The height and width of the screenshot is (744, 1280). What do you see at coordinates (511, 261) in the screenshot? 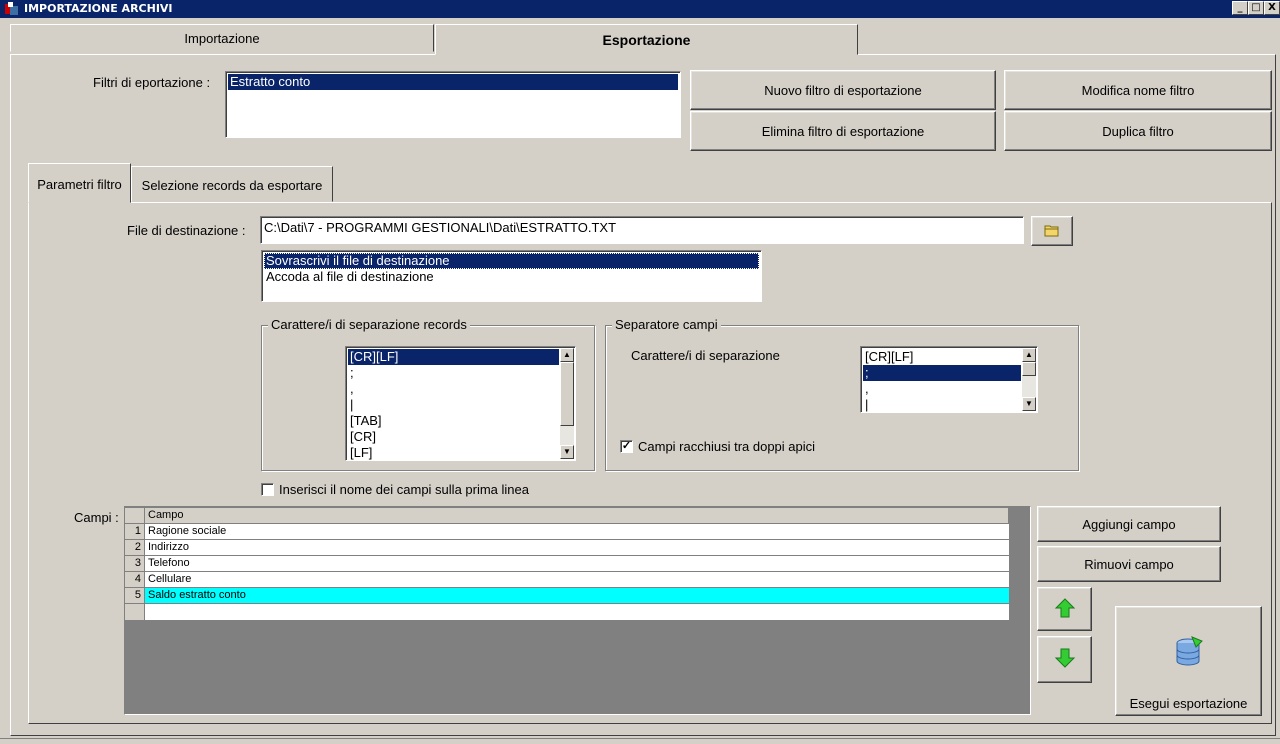
I see `write-mode-overwrite: Sovrascrivi il file di destinazione` at bounding box center [511, 261].